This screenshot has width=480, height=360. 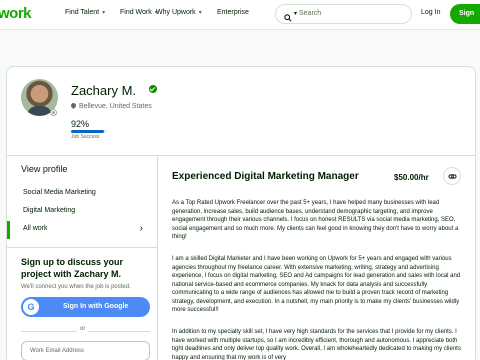 I want to click on search-input: Search, so click(x=310, y=13).